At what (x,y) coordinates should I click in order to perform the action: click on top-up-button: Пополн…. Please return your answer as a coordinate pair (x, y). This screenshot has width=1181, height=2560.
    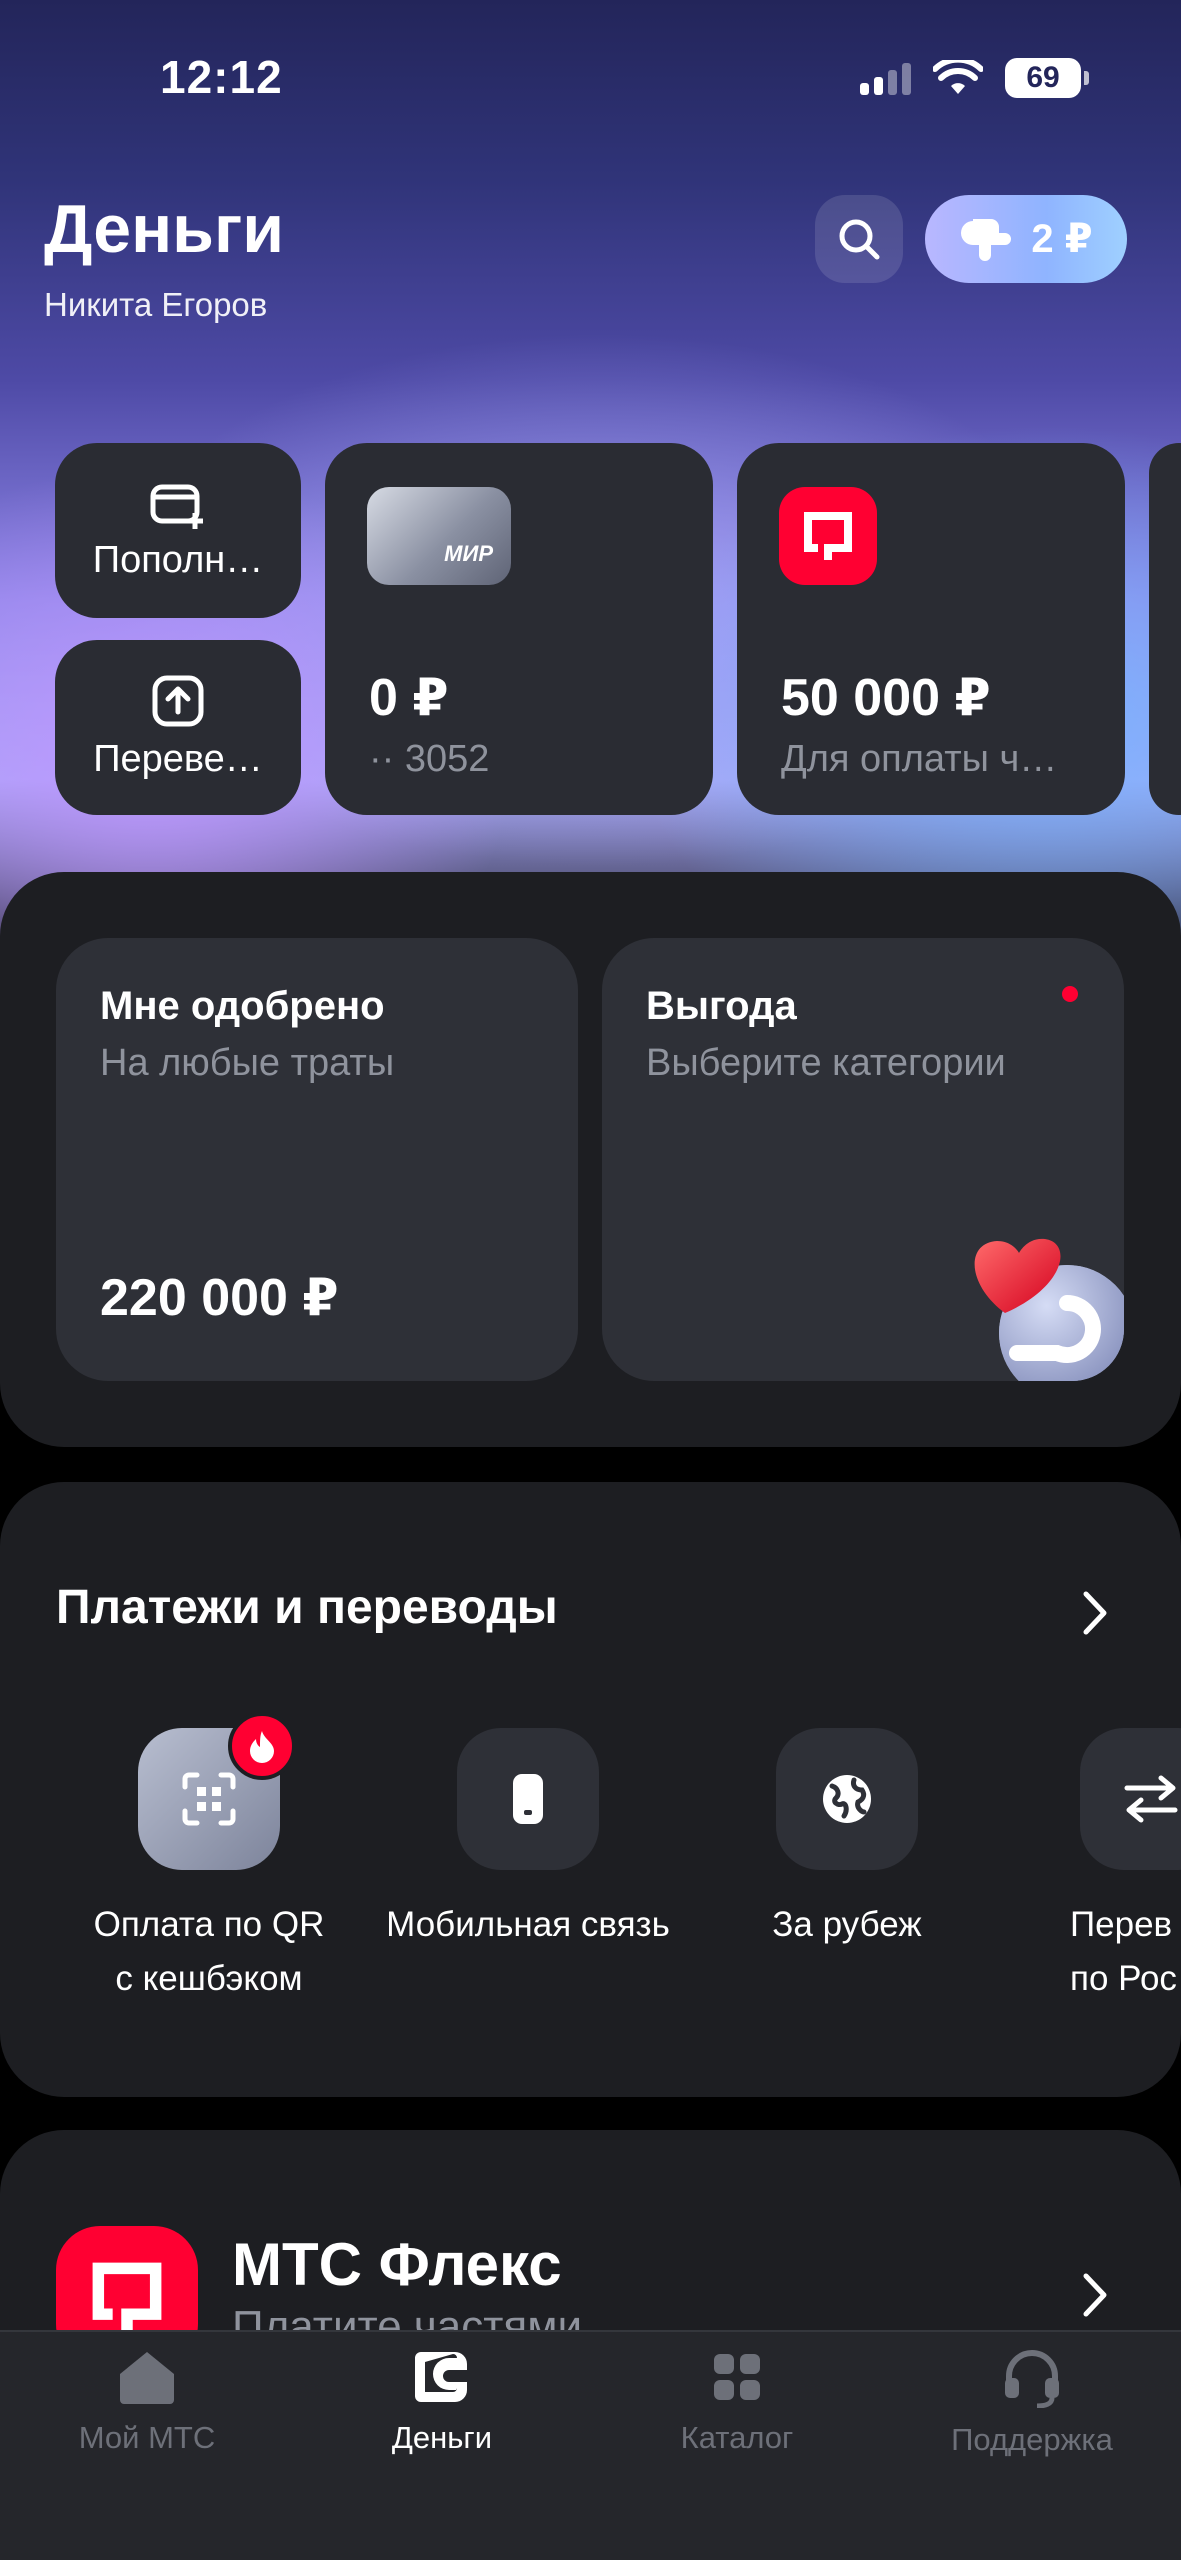
    Looking at the image, I should click on (178, 530).